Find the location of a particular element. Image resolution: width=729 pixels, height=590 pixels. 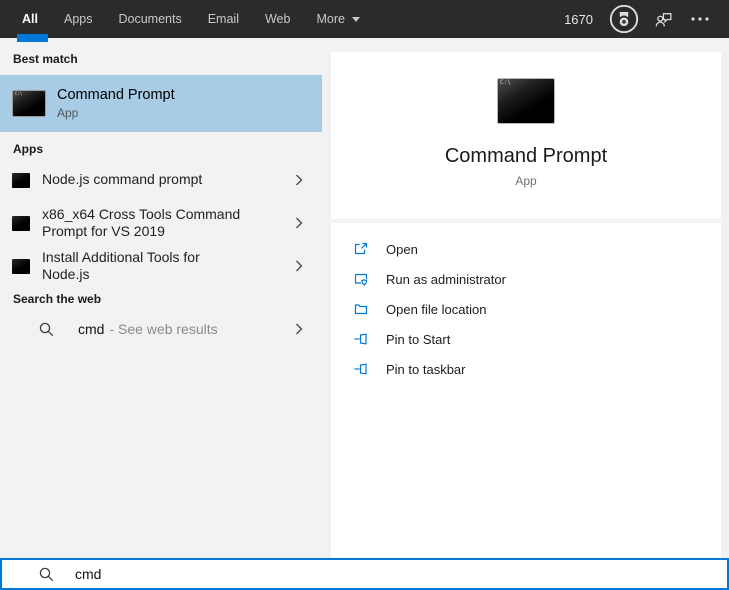

best-match-title: Command Prompt is located at coordinates (116, 95).